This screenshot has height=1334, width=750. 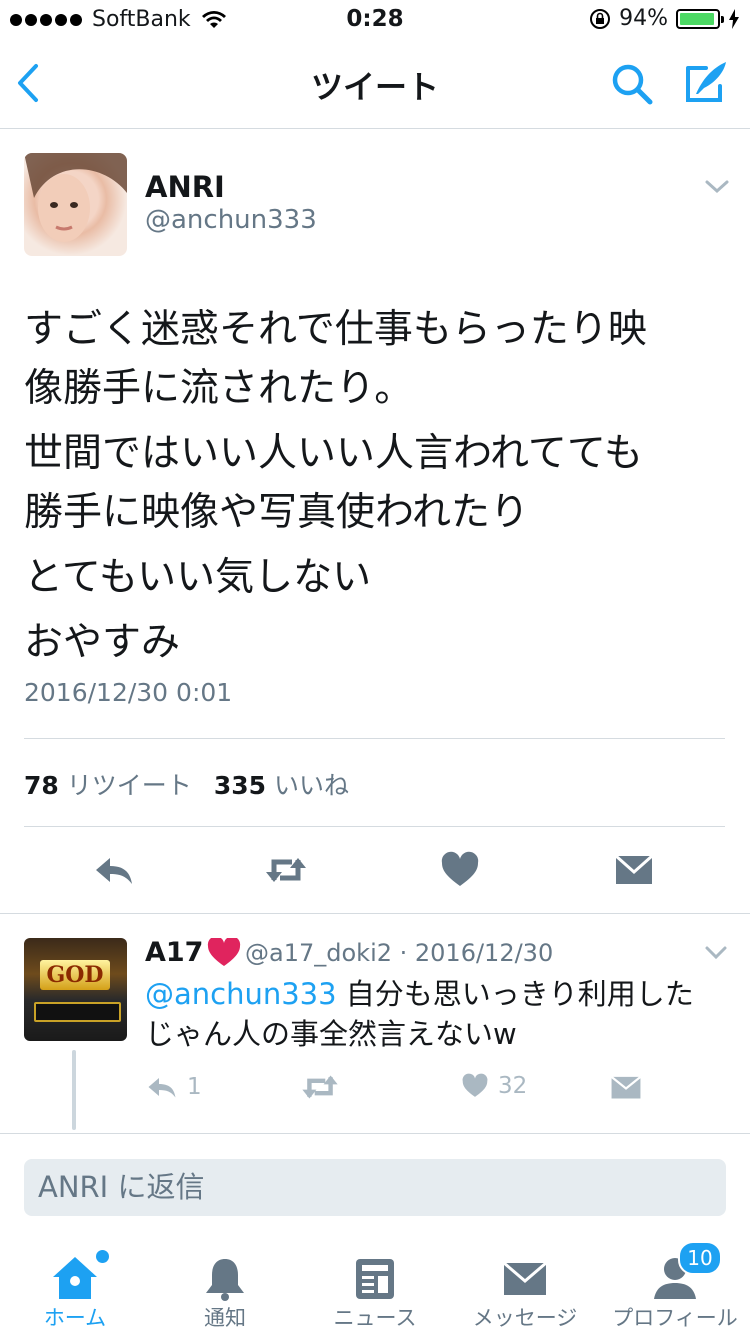 What do you see at coordinates (75, 975) in the screenshot?
I see `avatar-logo-text: GOD` at bounding box center [75, 975].